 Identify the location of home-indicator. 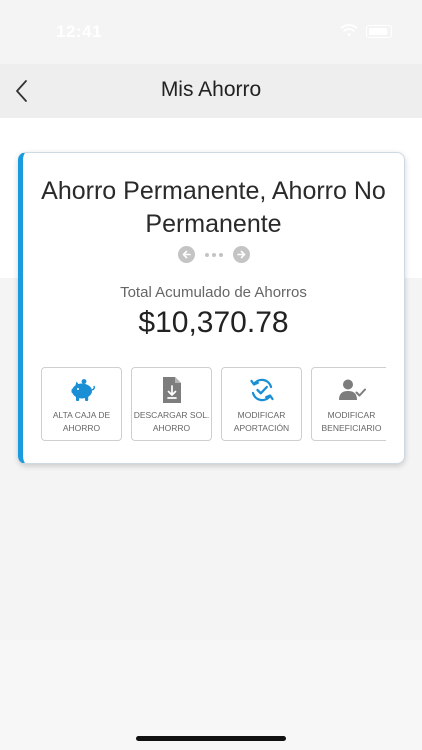
(211, 738).